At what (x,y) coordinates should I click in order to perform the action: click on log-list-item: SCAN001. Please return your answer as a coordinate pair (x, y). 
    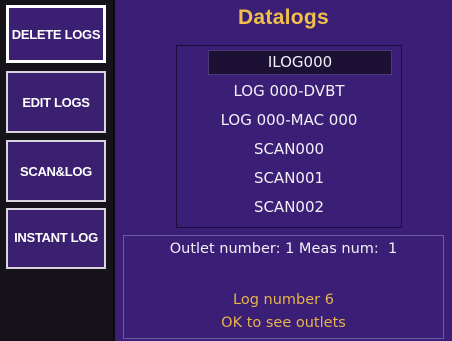
    Looking at the image, I should click on (289, 178).